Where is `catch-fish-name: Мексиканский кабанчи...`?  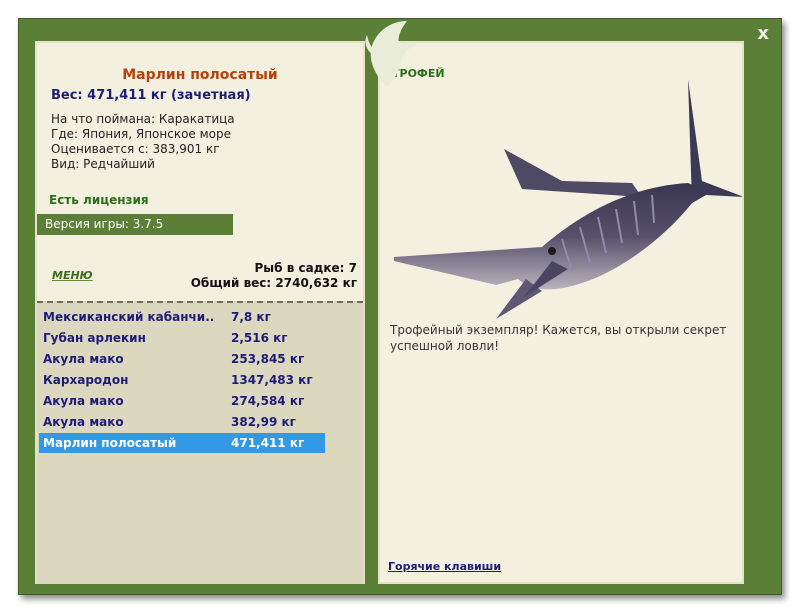 catch-fish-name: Мексиканский кабанчи... is located at coordinates (128, 317).